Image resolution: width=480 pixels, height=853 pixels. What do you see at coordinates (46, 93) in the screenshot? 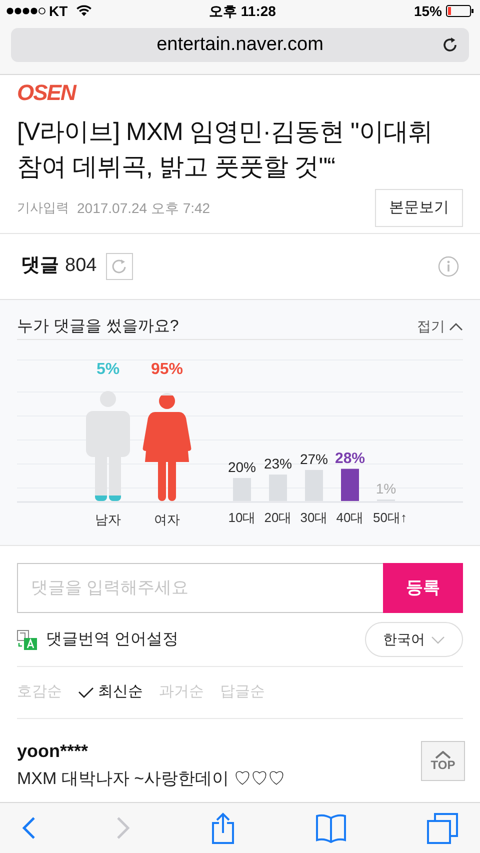
I see `source-logo: OSEN` at bounding box center [46, 93].